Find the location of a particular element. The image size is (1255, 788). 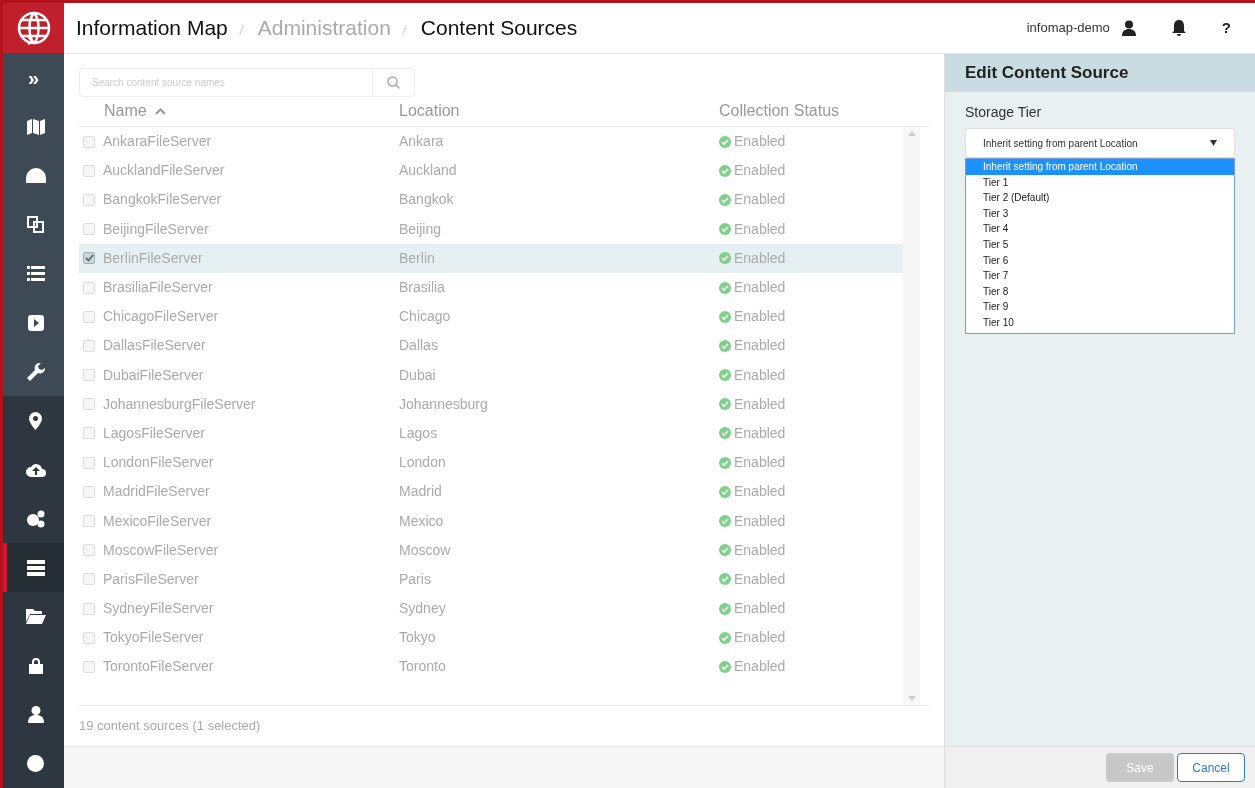

dropdown-option: Tier 8 is located at coordinates (1100, 291).